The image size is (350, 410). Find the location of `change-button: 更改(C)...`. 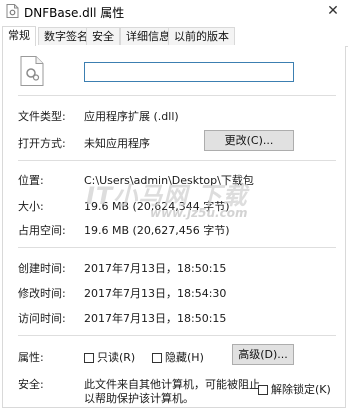

change-button: 更改(C)... is located at coordinates (249, 140).